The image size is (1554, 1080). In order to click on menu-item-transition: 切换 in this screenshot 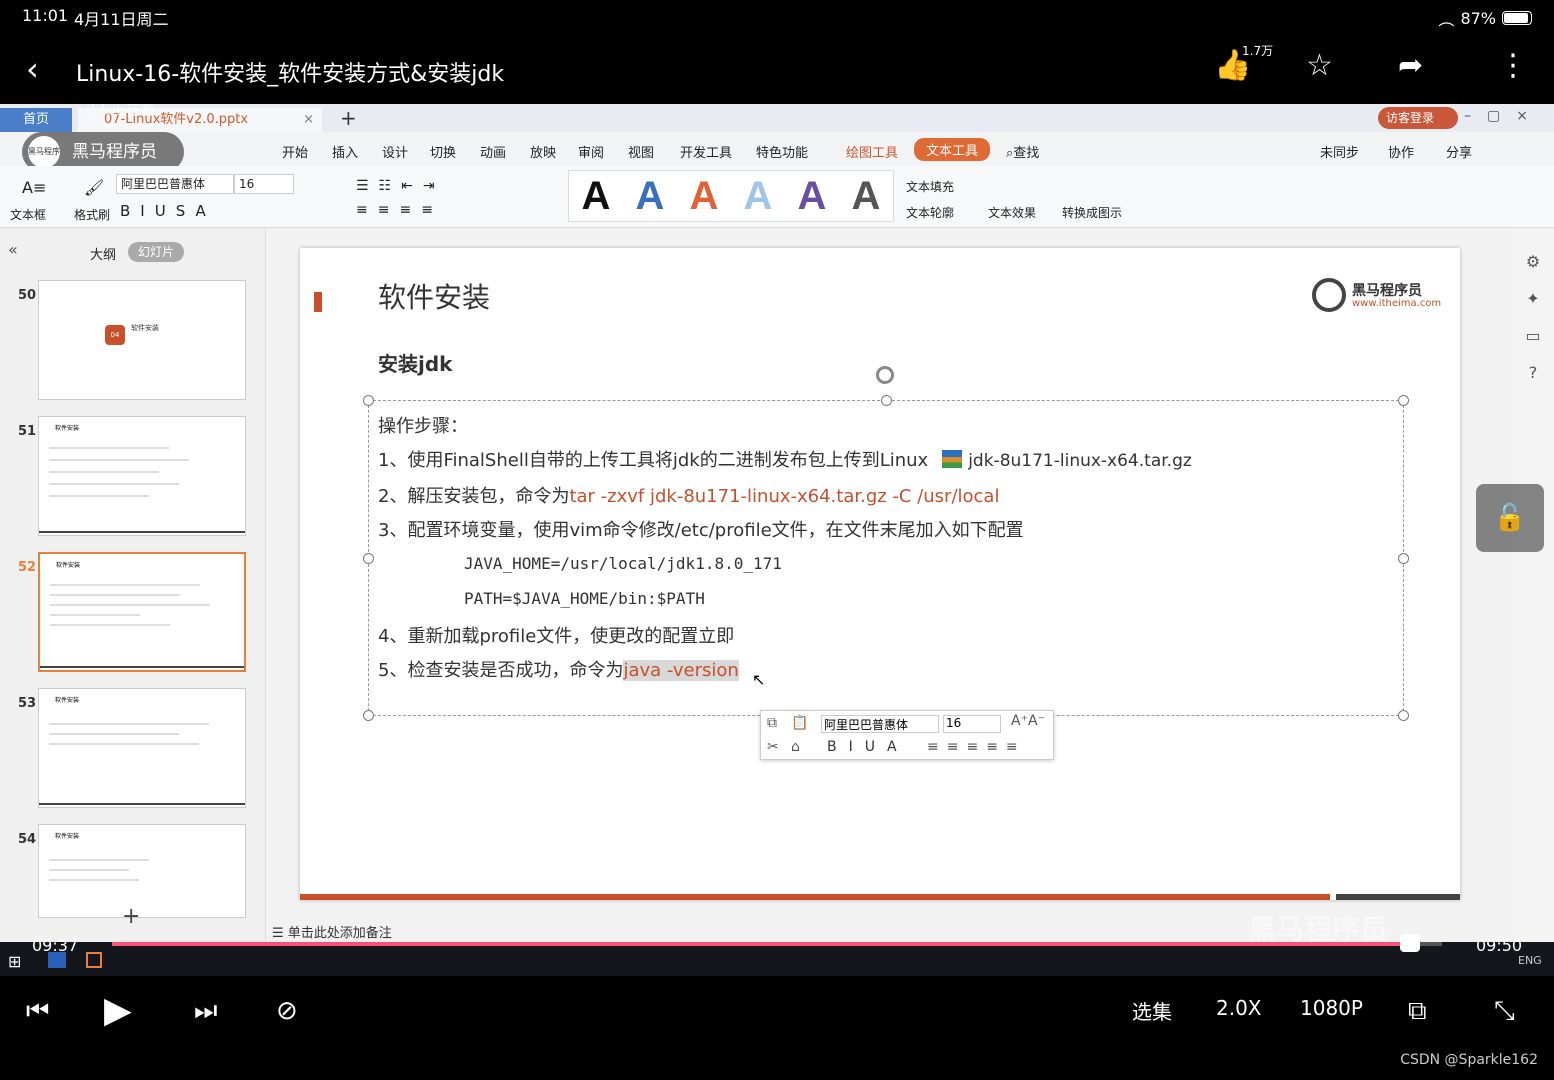, I will do `click(443, 151)`.